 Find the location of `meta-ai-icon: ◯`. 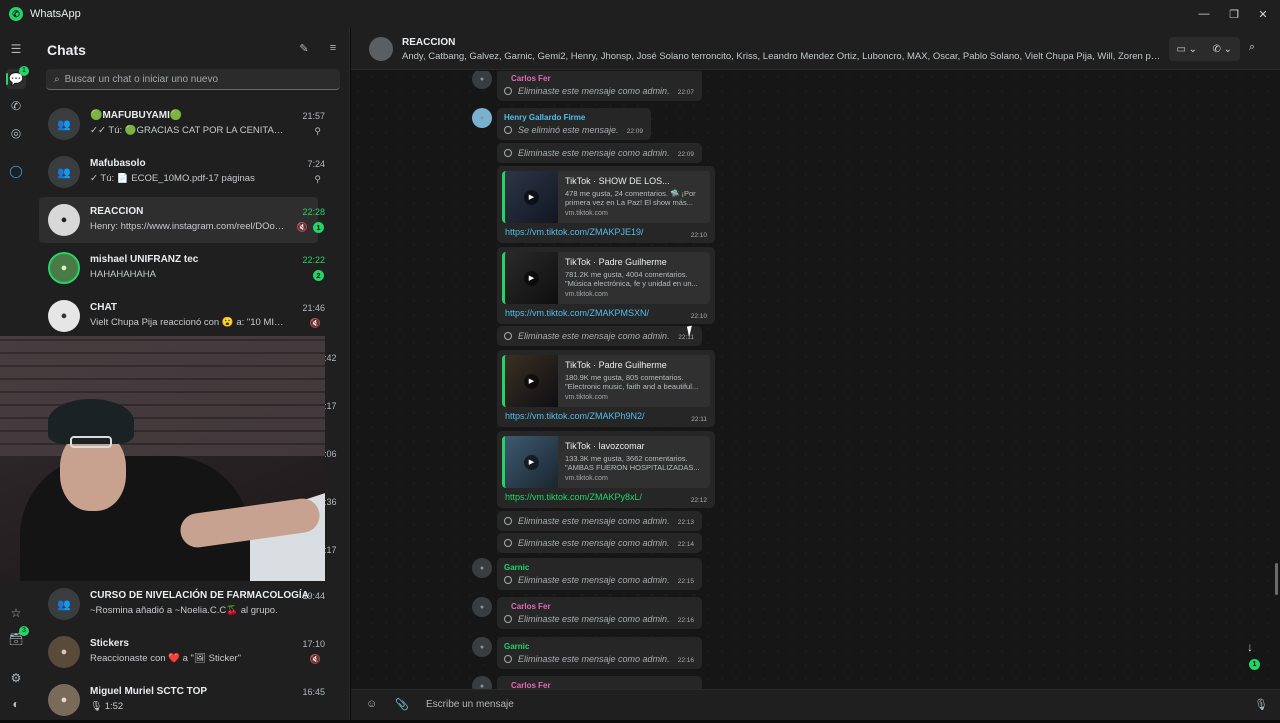

meta-ai-icon: ◯ is located at coordinates (16, 171).